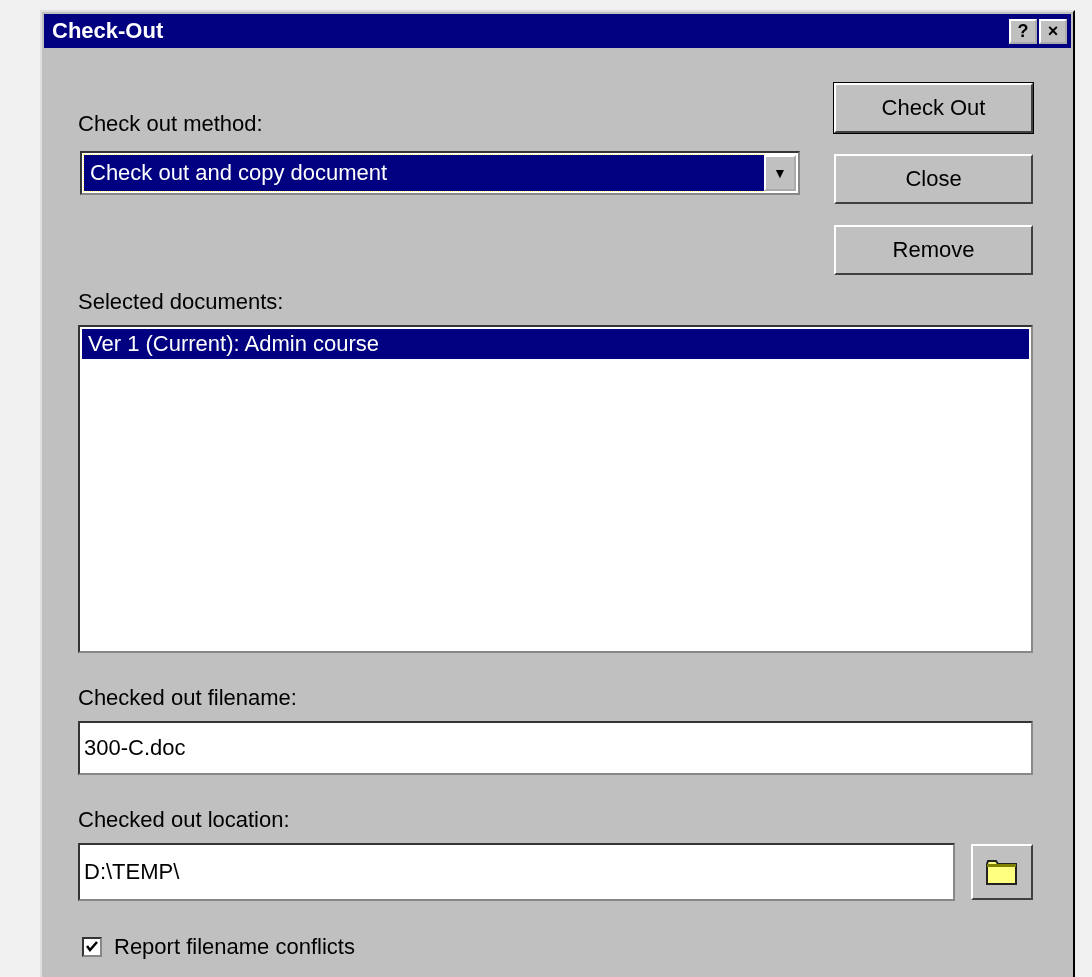 The image size is (1092, 977). Describe the element at coordinates (171, 124) in the screenshot. I see `method-label: Check out method:` at that location.